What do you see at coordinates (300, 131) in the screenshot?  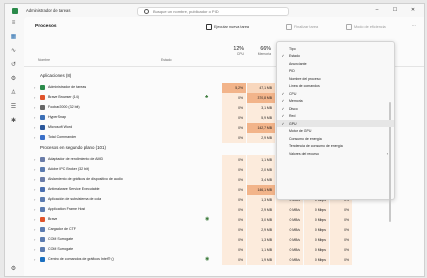 I see `menu-item-label: Motor de GPU` at bounding box center [300, 131].